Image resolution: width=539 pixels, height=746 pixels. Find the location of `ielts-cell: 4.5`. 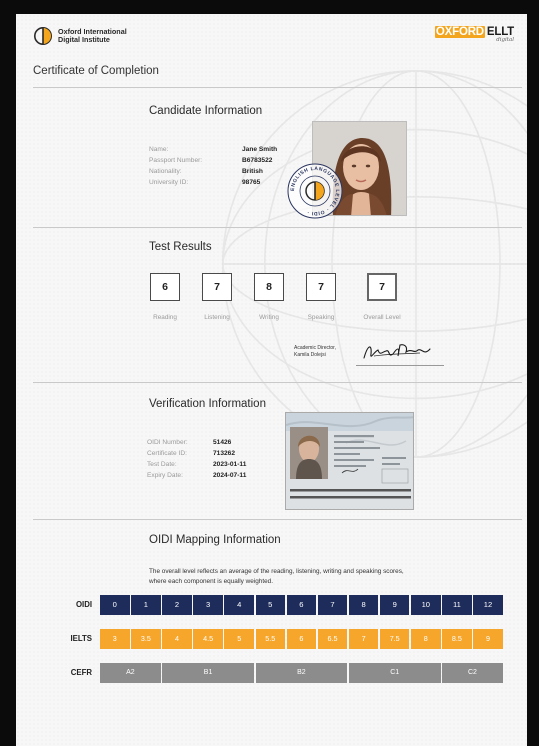

ielts-cell: 4.5 is located at coordinates (208, 639).